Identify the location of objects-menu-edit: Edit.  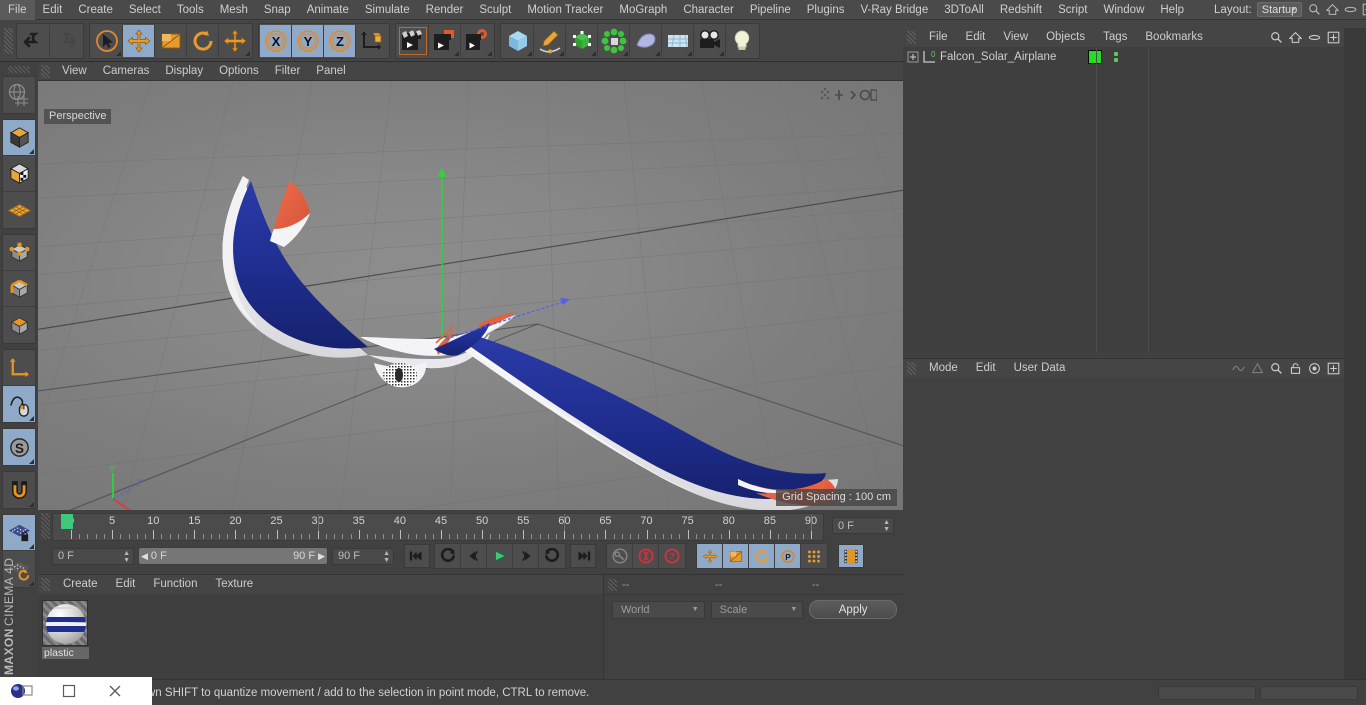
(976, 37).